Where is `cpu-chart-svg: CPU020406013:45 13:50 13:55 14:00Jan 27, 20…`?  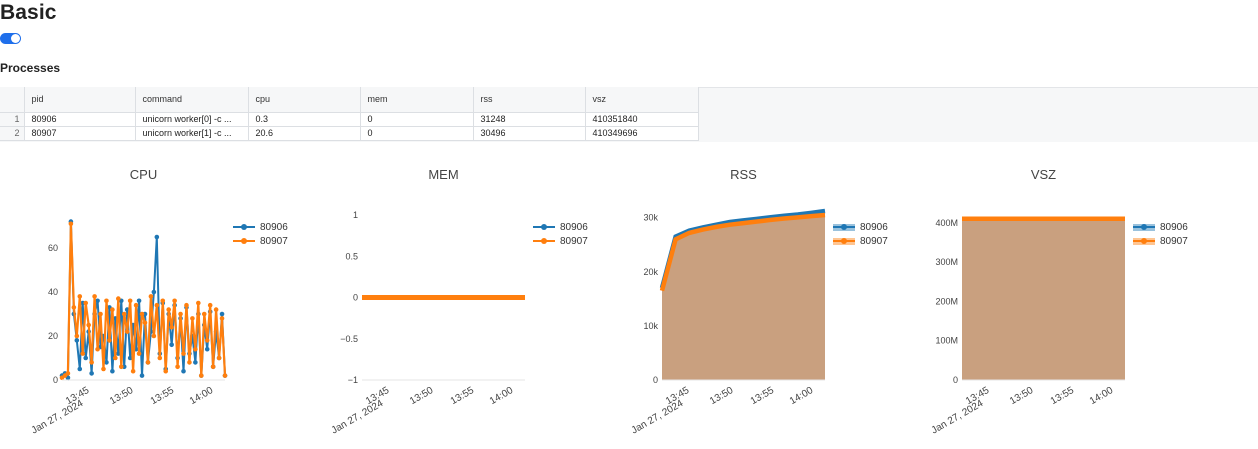 cpu-chart-svg: CPU020406013:45 13:50 13:55 14:00Jan 27, 20… is located at coordinates (159, 302).